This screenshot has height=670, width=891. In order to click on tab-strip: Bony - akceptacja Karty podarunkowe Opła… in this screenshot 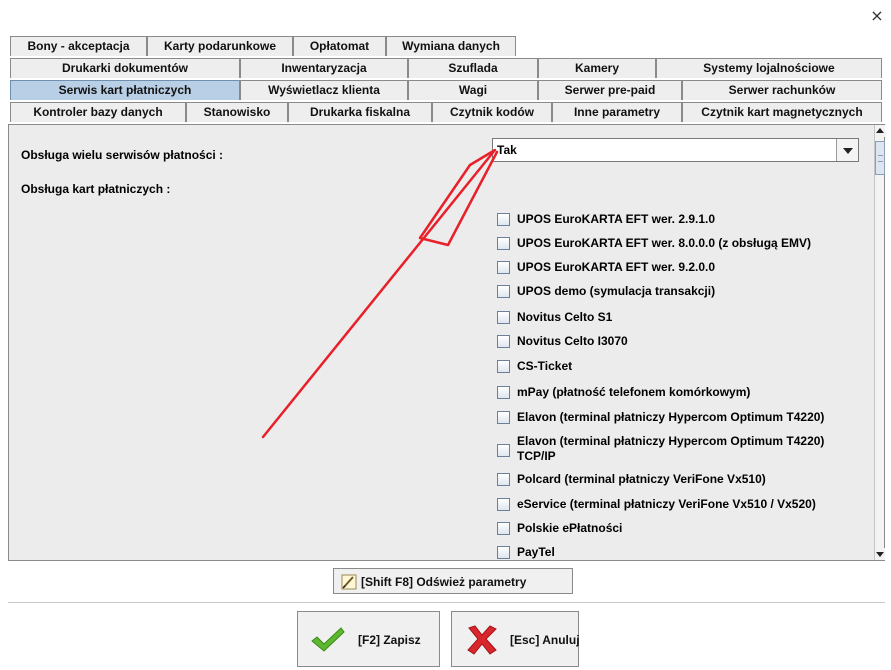, I will do `click(445, 80)`.